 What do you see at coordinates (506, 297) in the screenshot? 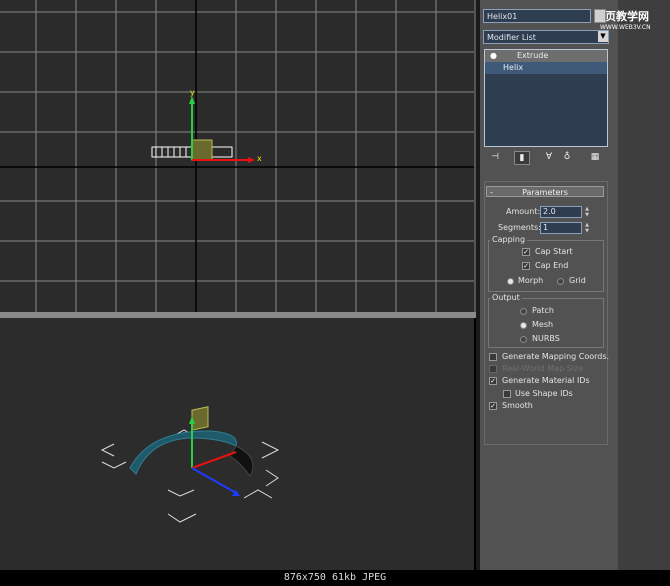
I see `output-title: Output` at bounding box center [506, 297].